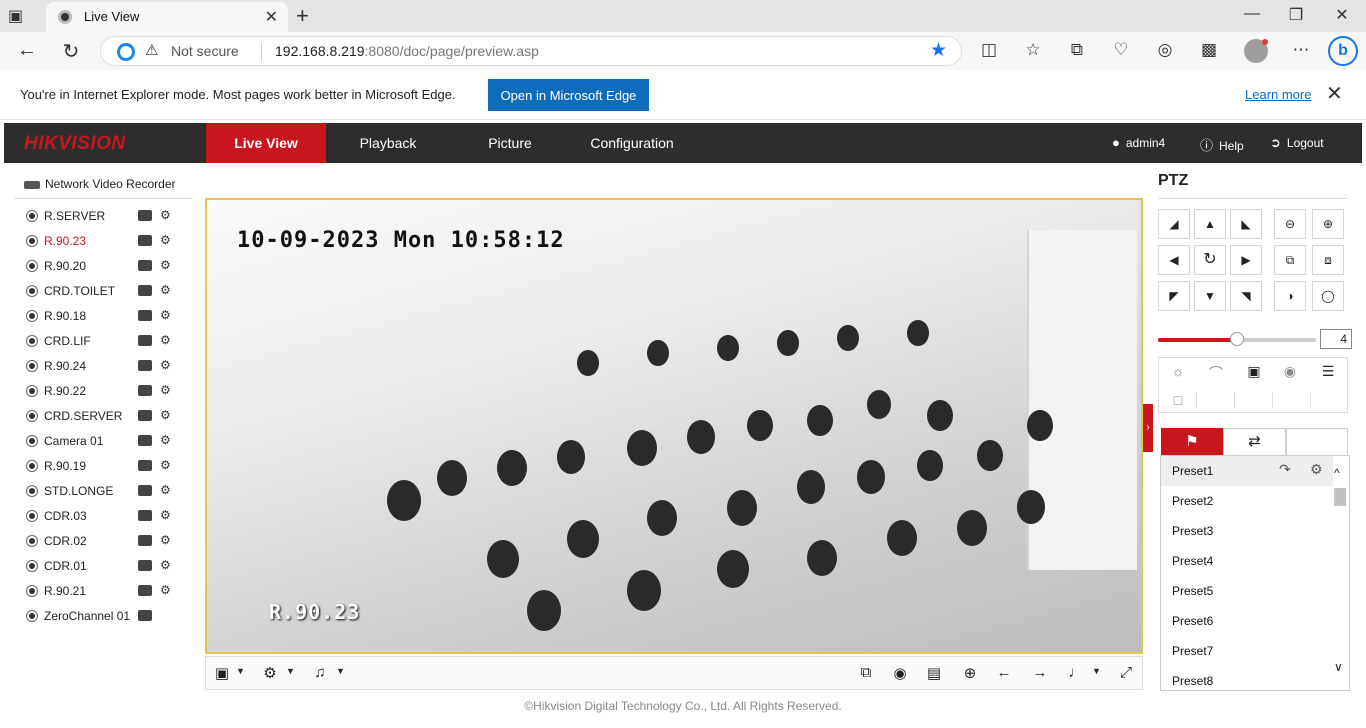 The height and width of the screenshot is (728, 1366). I want to click on ptz-right-button: ▶, so click(1246, 260).